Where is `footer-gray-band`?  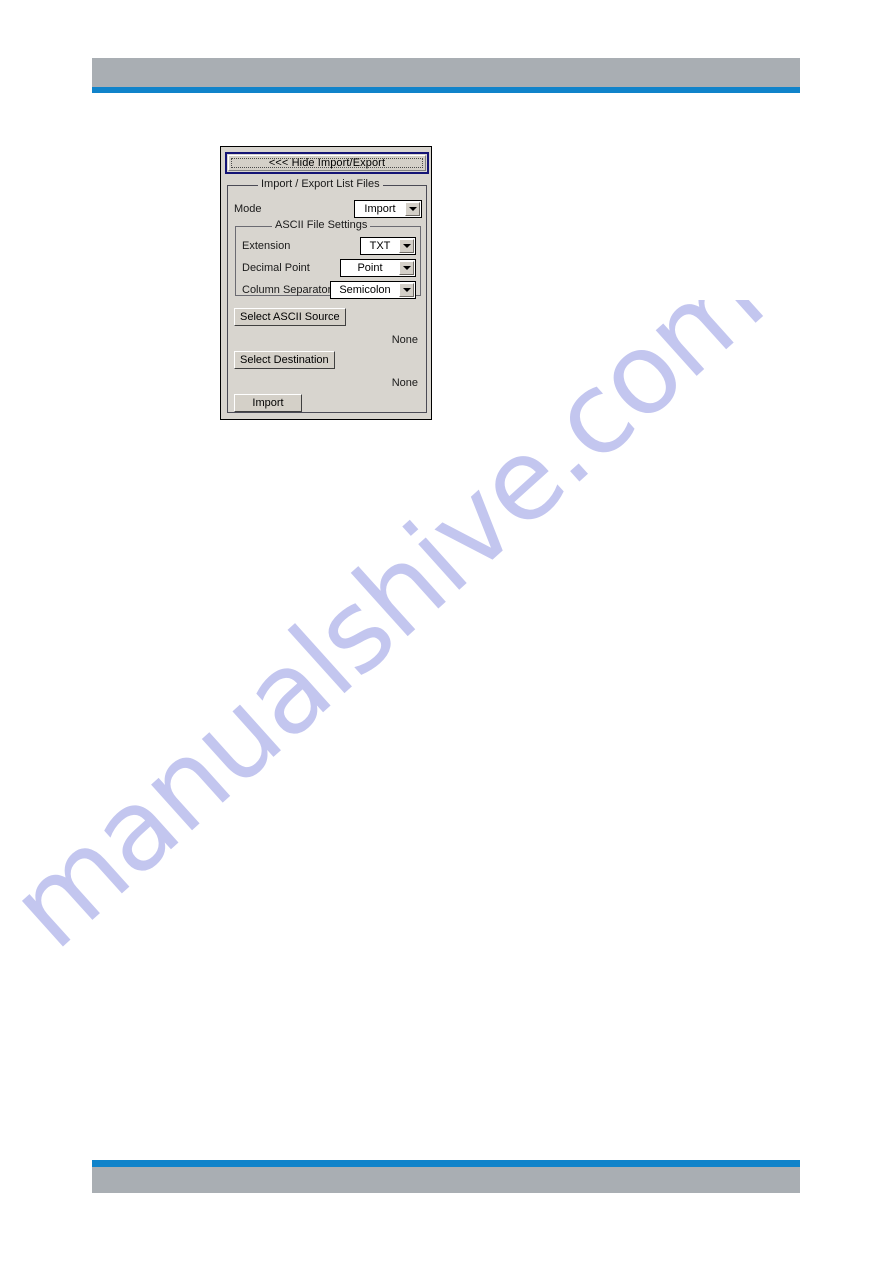 footer-gray-band is located at coordinates (446, 1180).